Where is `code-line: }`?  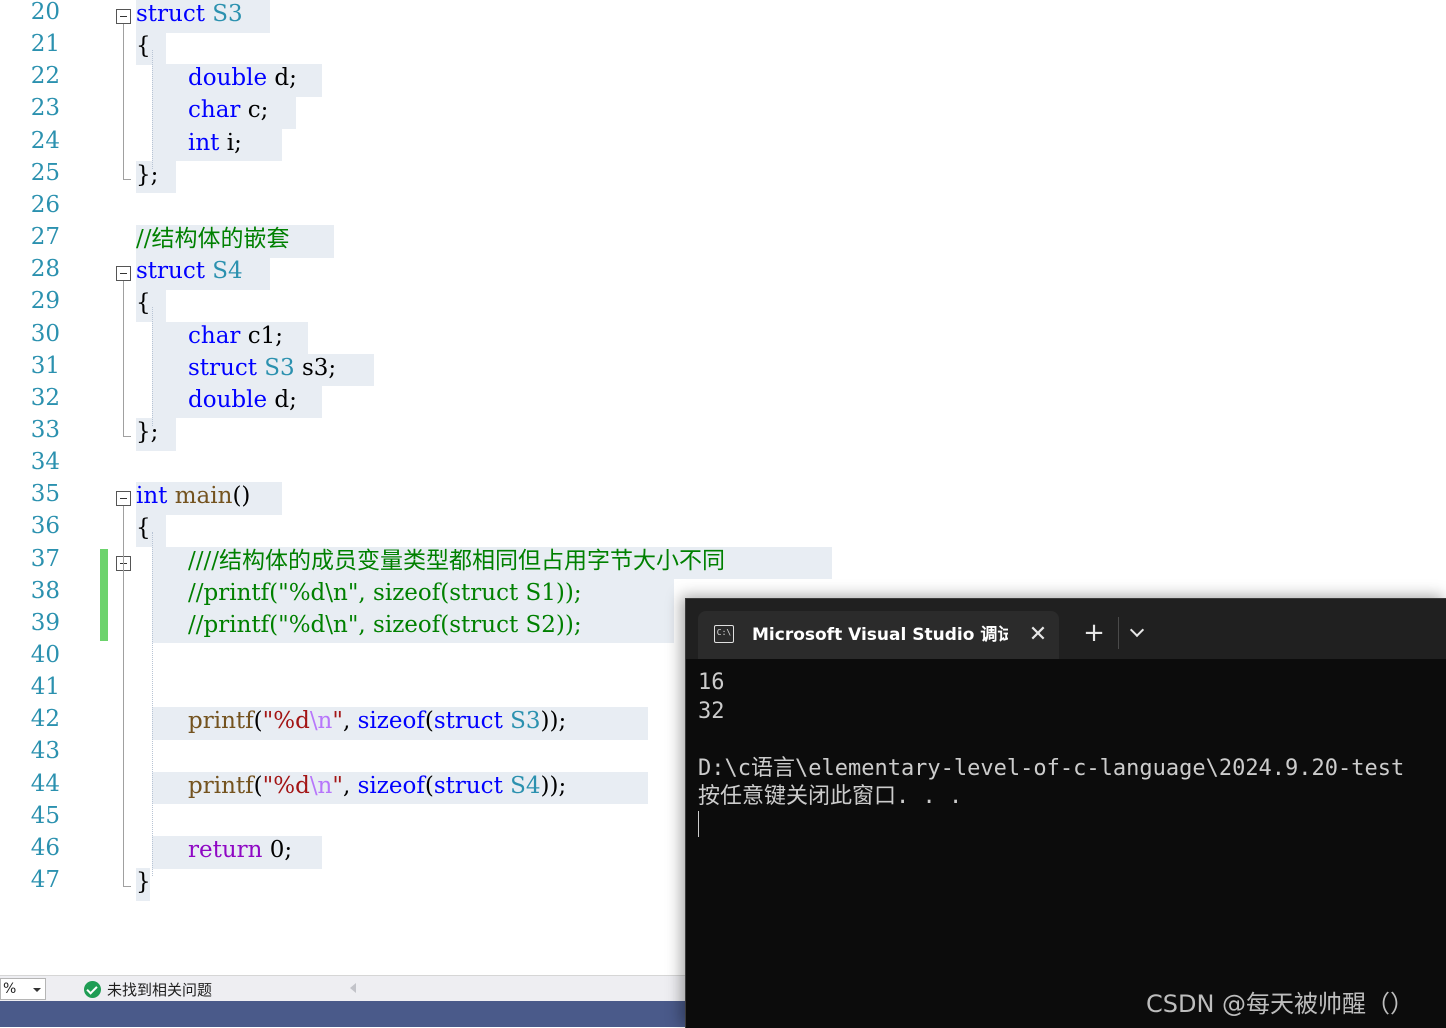 code-line: } is located at coordinates (143, 882).